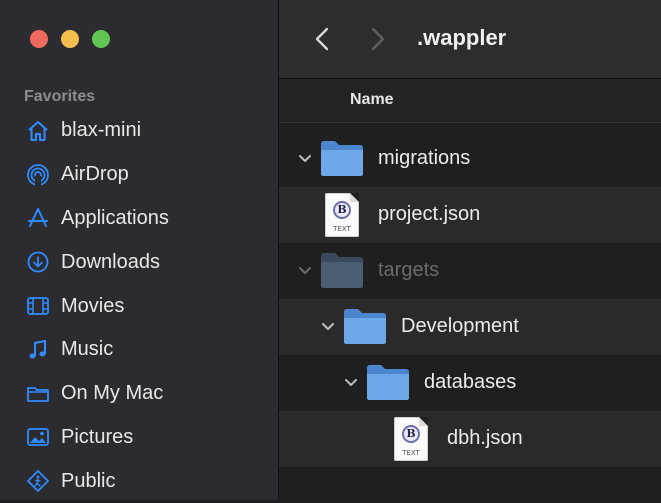  I want to click on window-title: .wappler, so click(462, 37).